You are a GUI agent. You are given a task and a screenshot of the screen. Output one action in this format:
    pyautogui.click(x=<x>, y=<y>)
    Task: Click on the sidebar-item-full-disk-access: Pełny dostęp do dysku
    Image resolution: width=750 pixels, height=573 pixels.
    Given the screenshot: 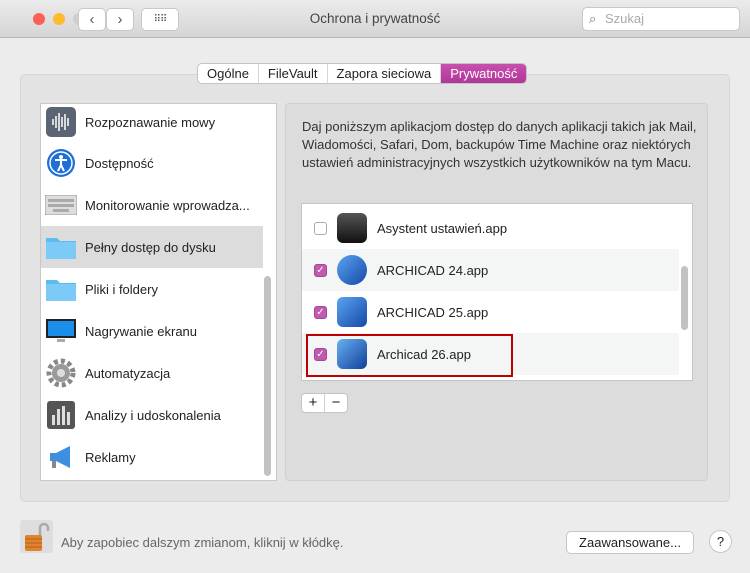 What is the action you would take?
    pyautogui.click(x=152, y=247)
    